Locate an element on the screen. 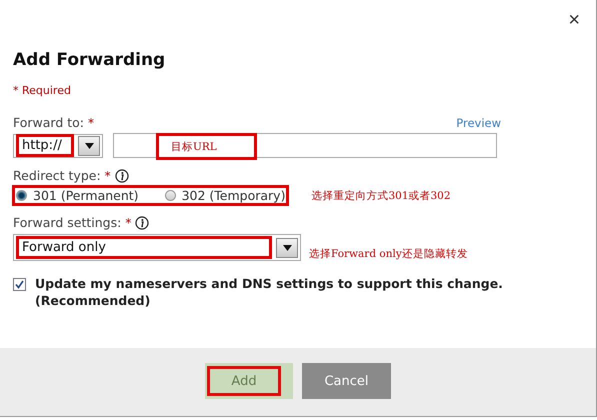 The width and height of the screenshot is (597, 420). field-label: Forward settings: is located at coordinates (67, 222).